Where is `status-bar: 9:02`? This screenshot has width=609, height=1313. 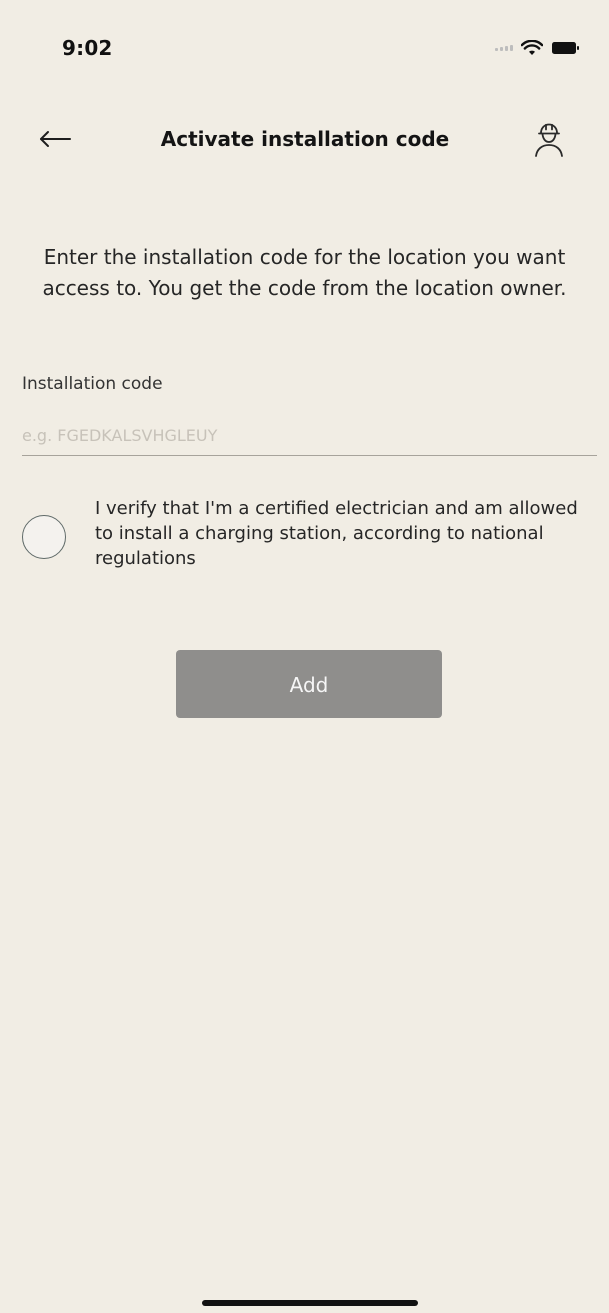
status-bar: 9:02 is located at coordinates (304, 47).